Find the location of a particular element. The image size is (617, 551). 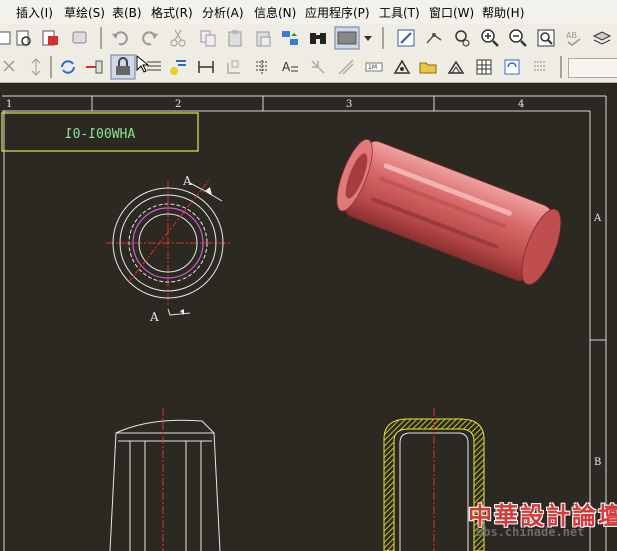

zoom-out-icon is located at coordinates (518, 38).